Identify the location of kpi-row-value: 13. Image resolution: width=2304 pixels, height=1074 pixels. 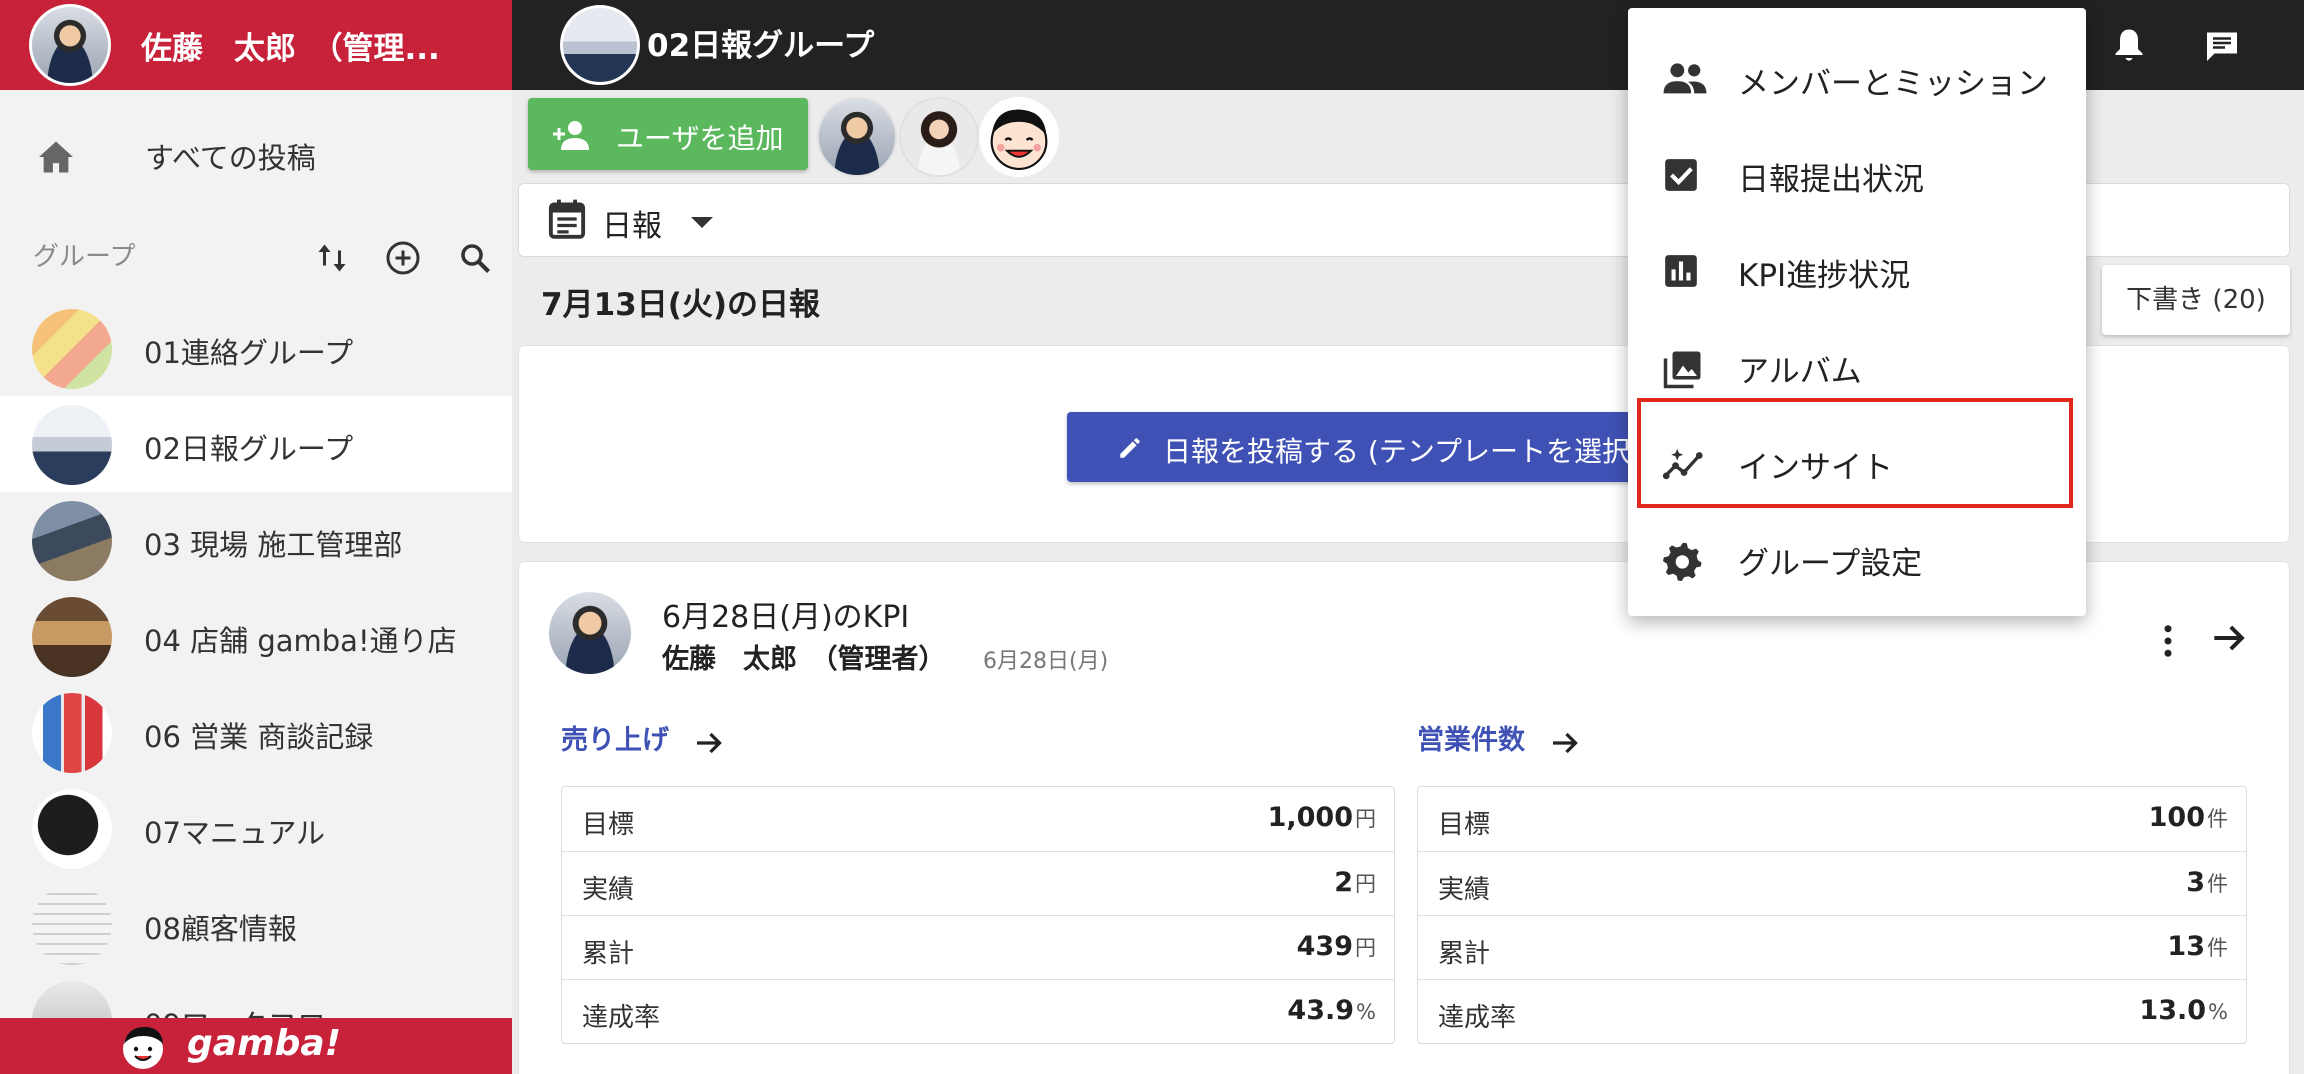
(2186, 946).